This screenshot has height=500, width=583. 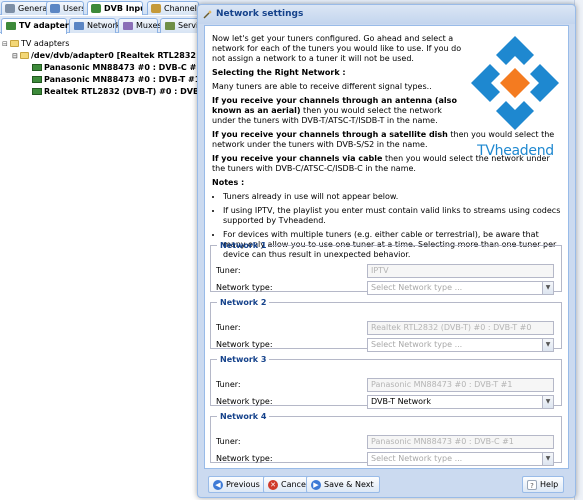 I want to click on adapter-icon, so click(x=11, y=26).